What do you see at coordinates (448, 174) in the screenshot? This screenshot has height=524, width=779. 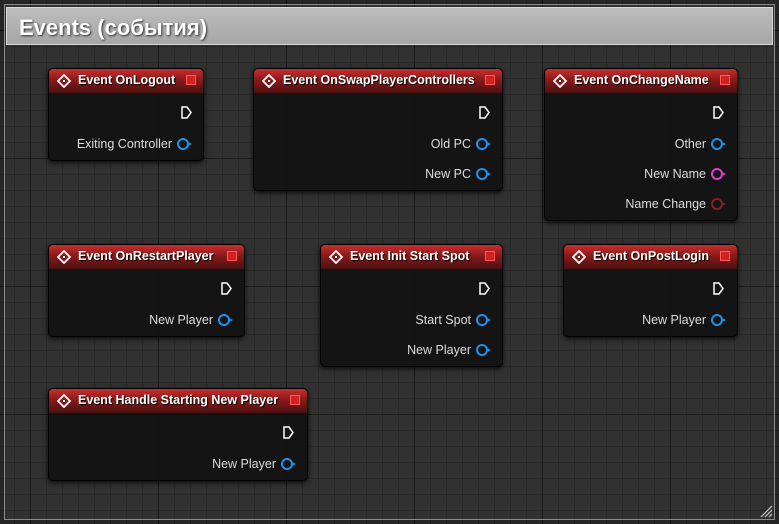 I see `pin-label: New PC` at bounding box center [448, 174].